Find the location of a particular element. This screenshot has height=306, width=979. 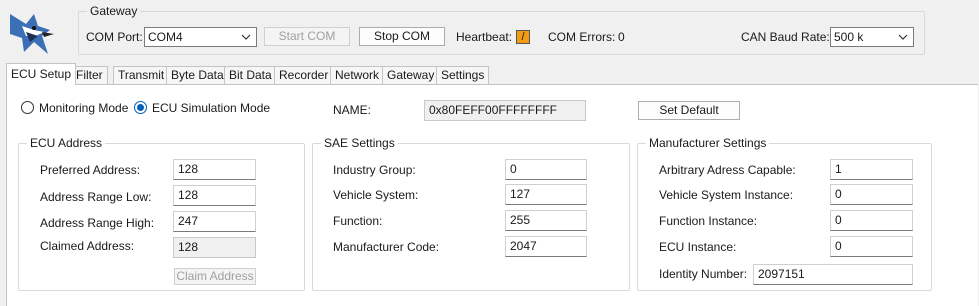

function-instance-field: 0 is located at coordinates (871, 220).